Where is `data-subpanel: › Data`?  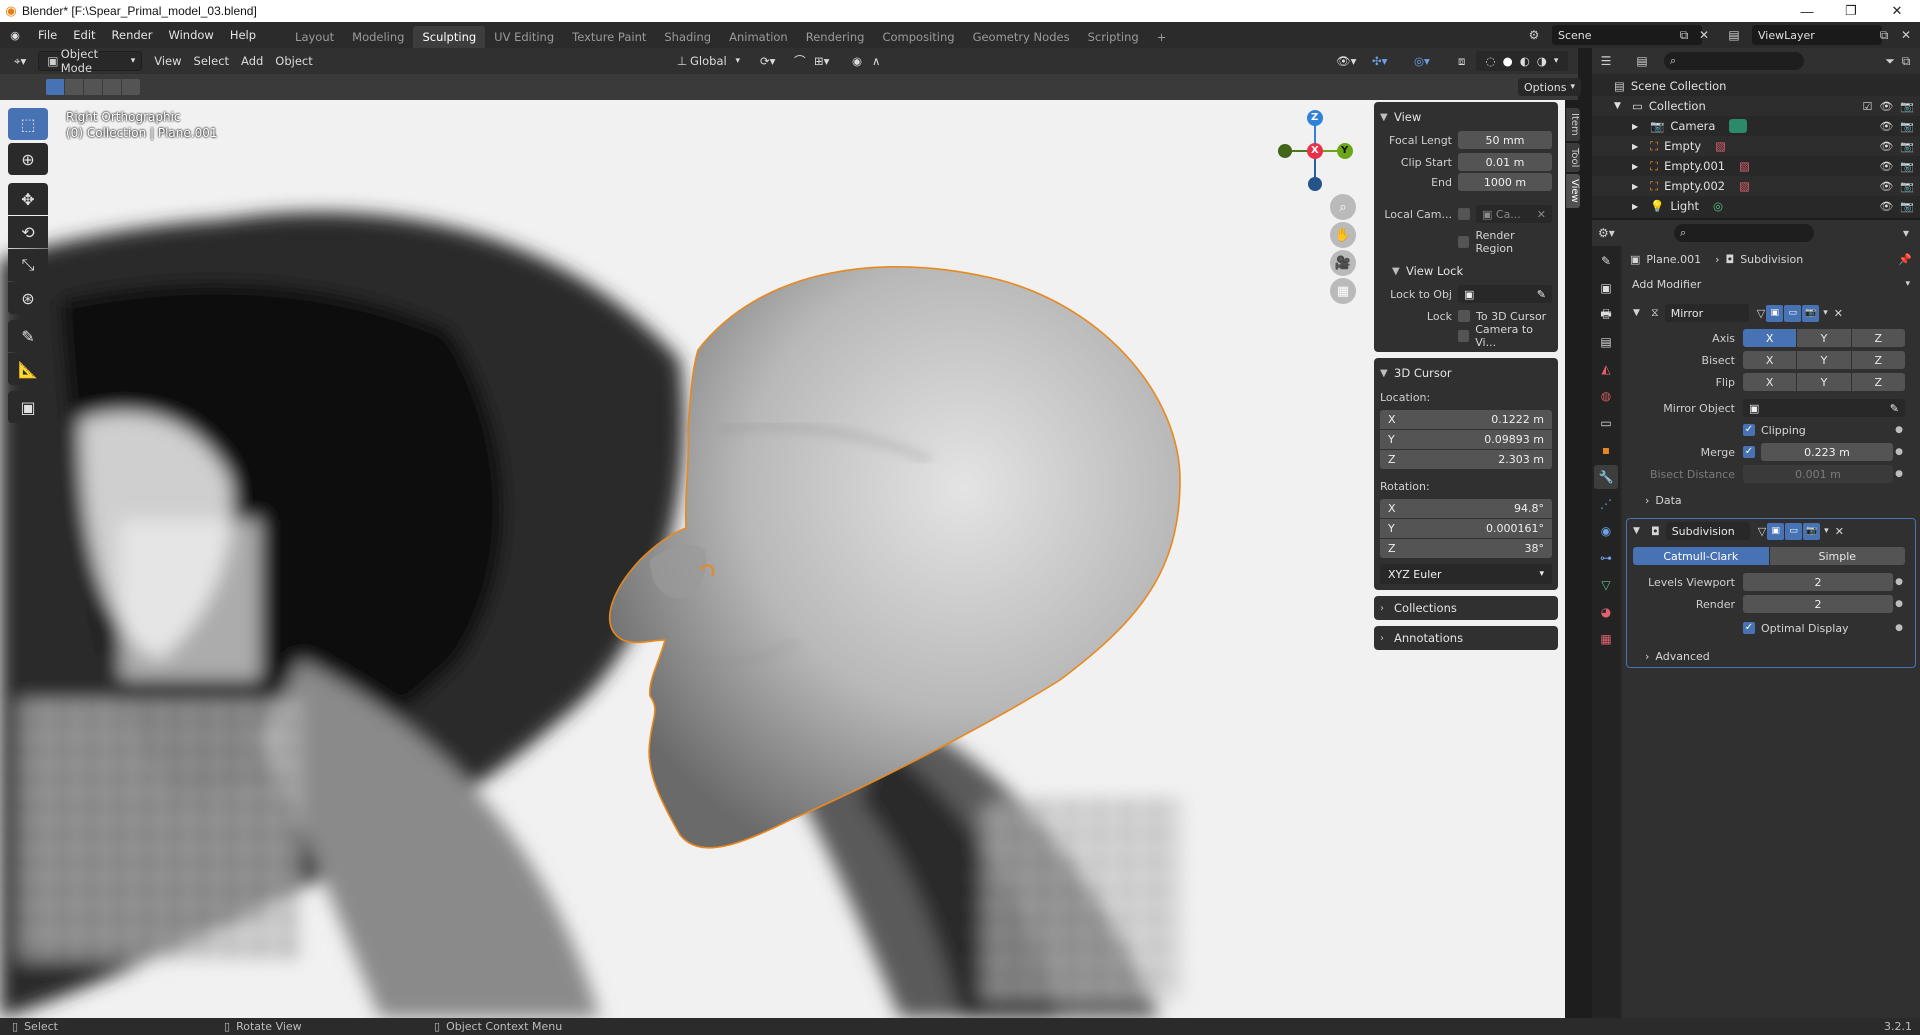
data-subpanel: › Data is located at coordinates (1771, 500).